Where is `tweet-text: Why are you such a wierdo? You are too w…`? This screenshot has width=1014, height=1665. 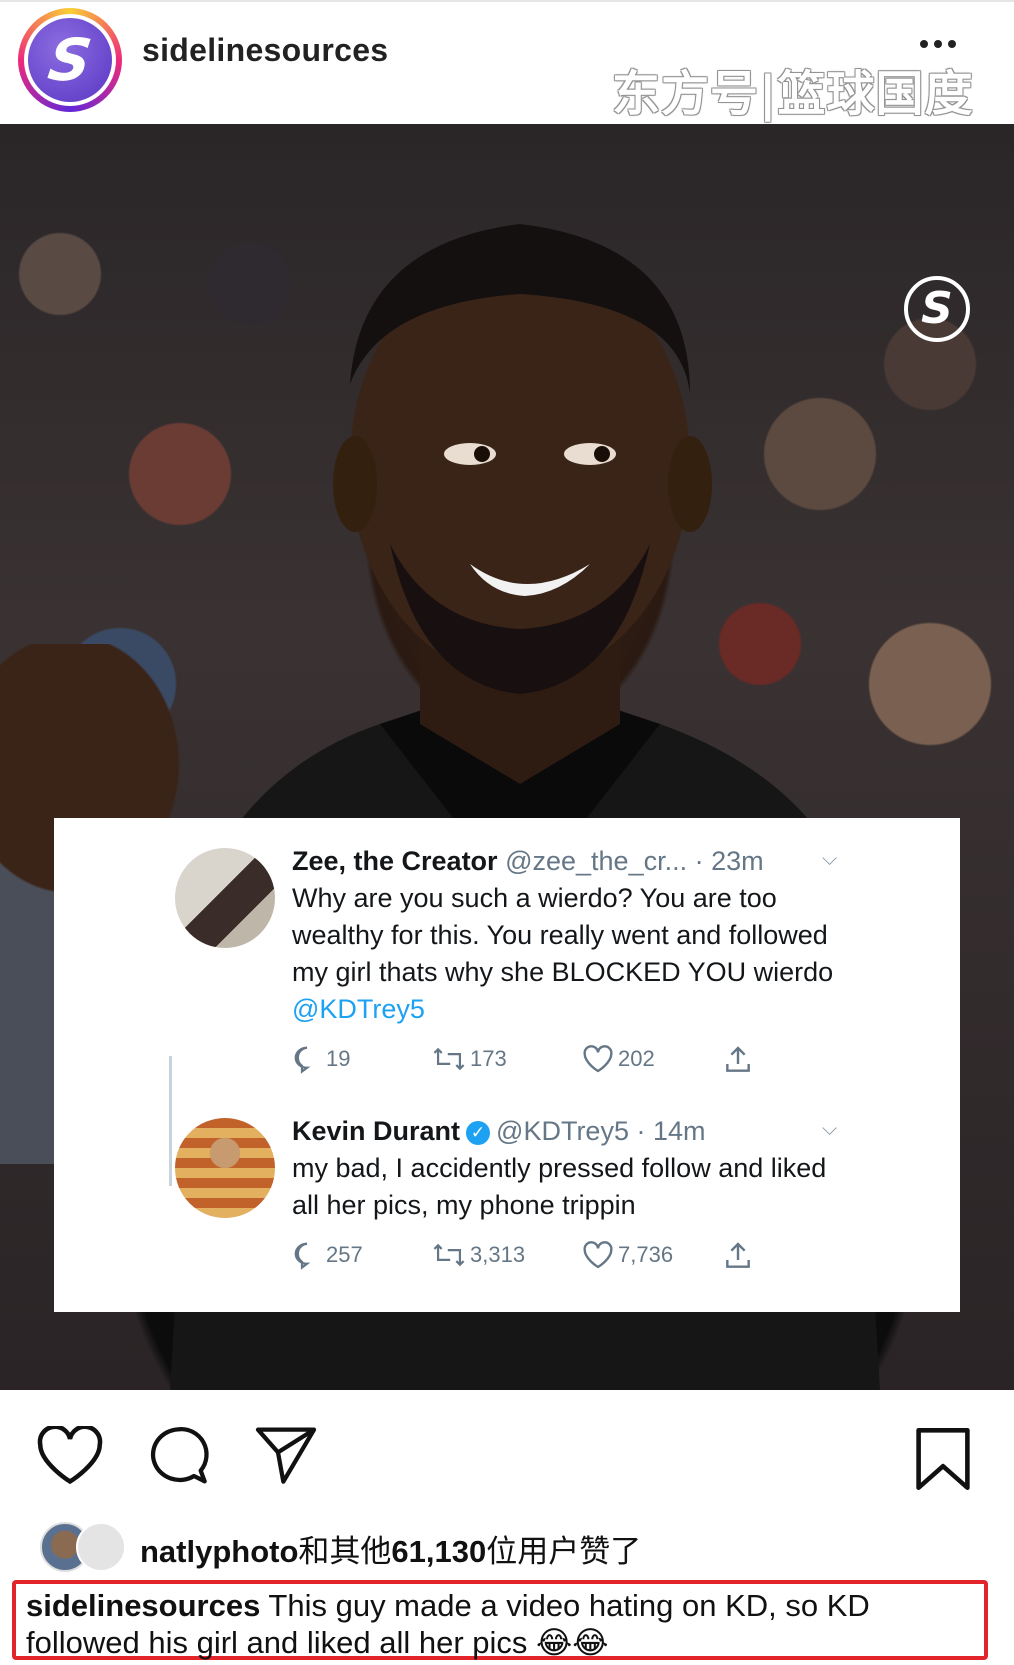
tweet-text: Why are you such a wierdo? You are too w… is located at coordinates (563, 953).